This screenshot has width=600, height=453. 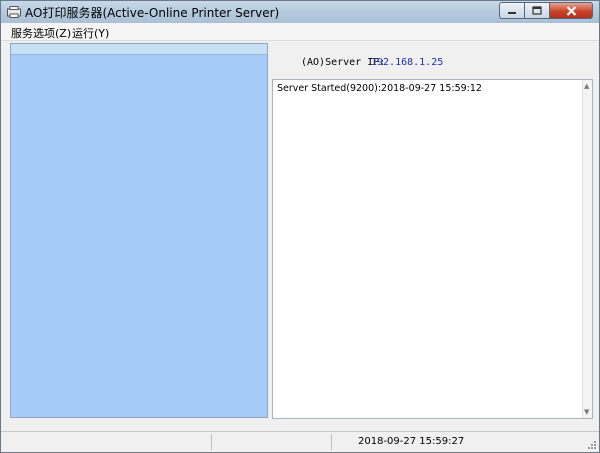 I want to click on close-icon, so click(x=571, y=10).